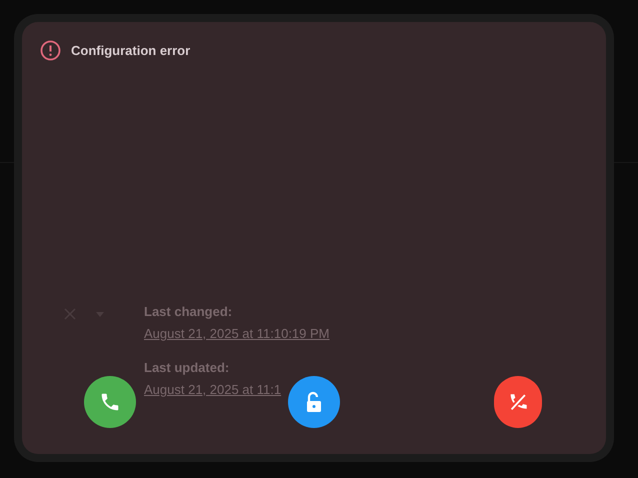  I want to click on exclamation-circle-icon, so click(50, 50).